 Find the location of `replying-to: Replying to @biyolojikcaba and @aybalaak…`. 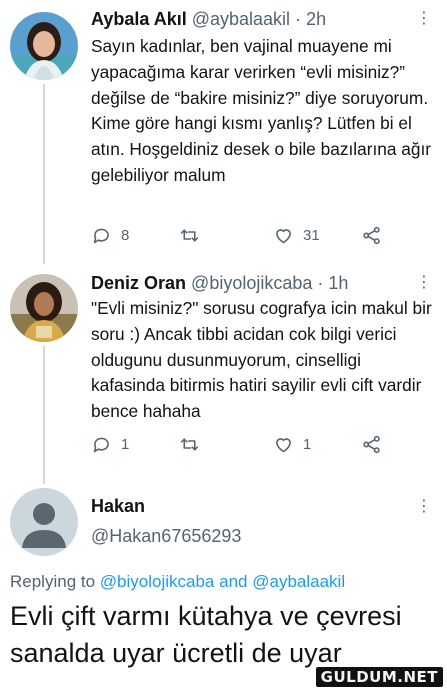

replying-to: Replying to @biyolojikcaba and @aybalaak… is located at coordinates (177, 582).